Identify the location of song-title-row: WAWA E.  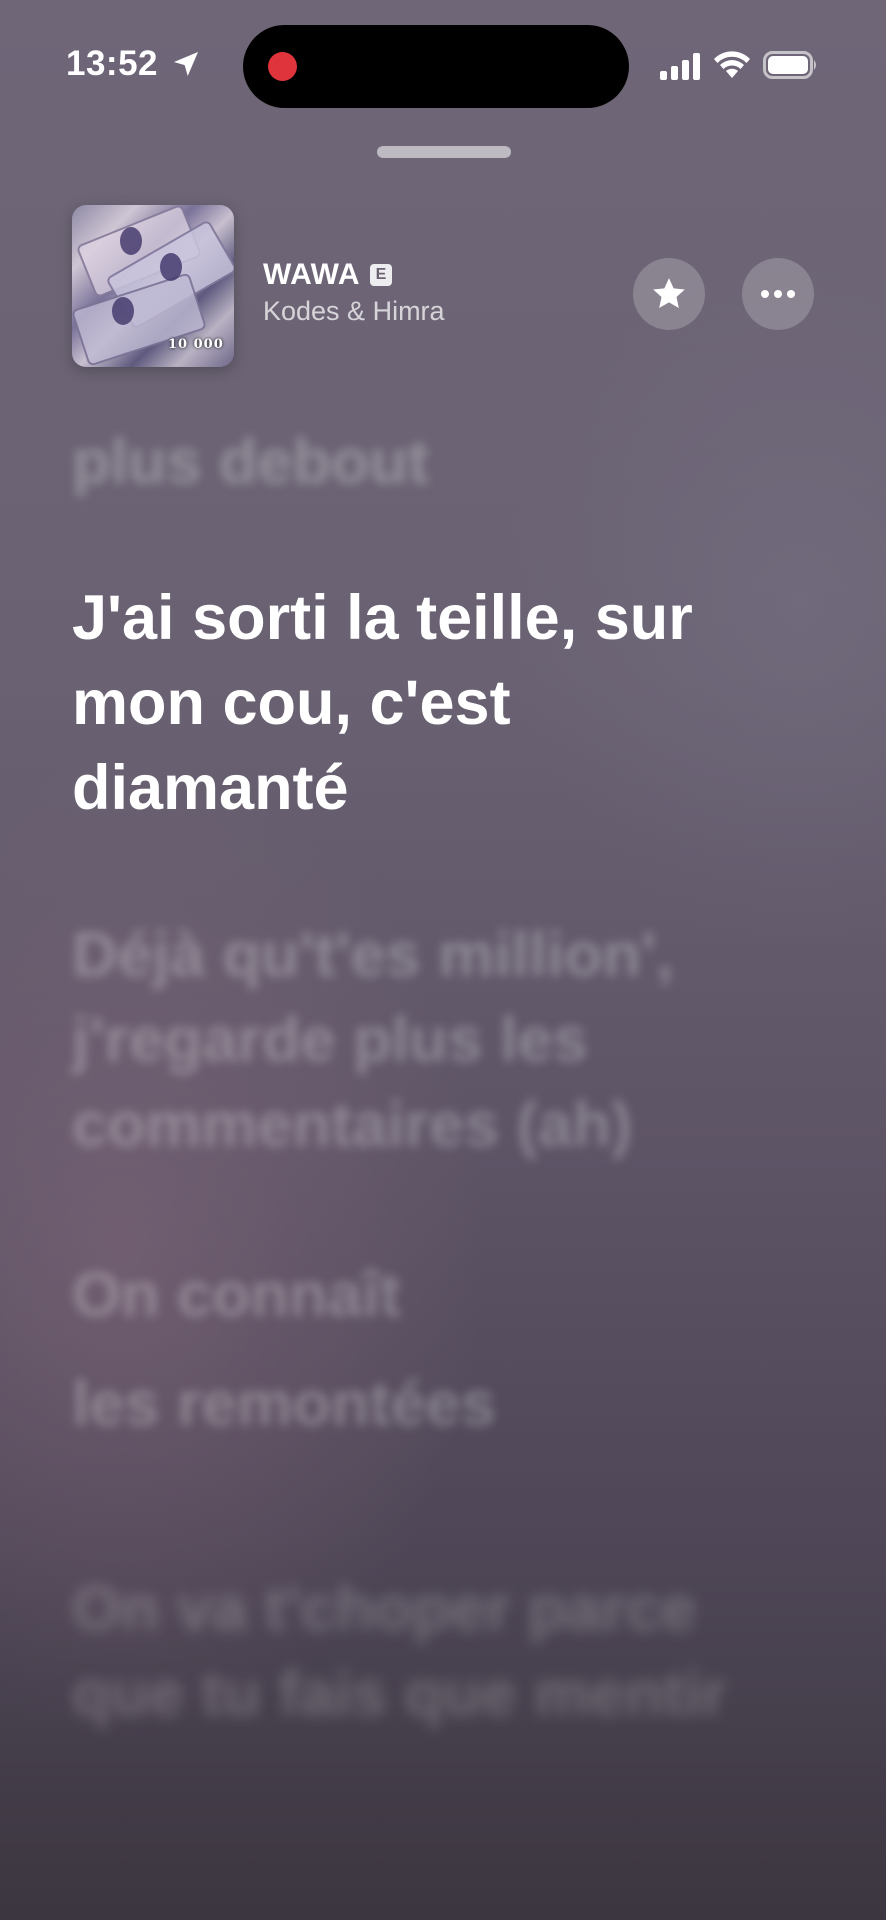
(327, 275).